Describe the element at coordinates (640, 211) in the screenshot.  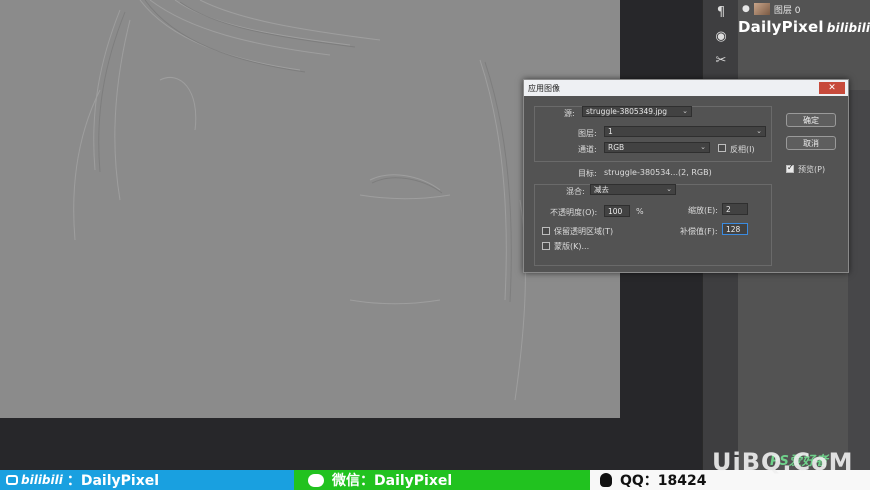
I see `opacity-unit: %` at that location.